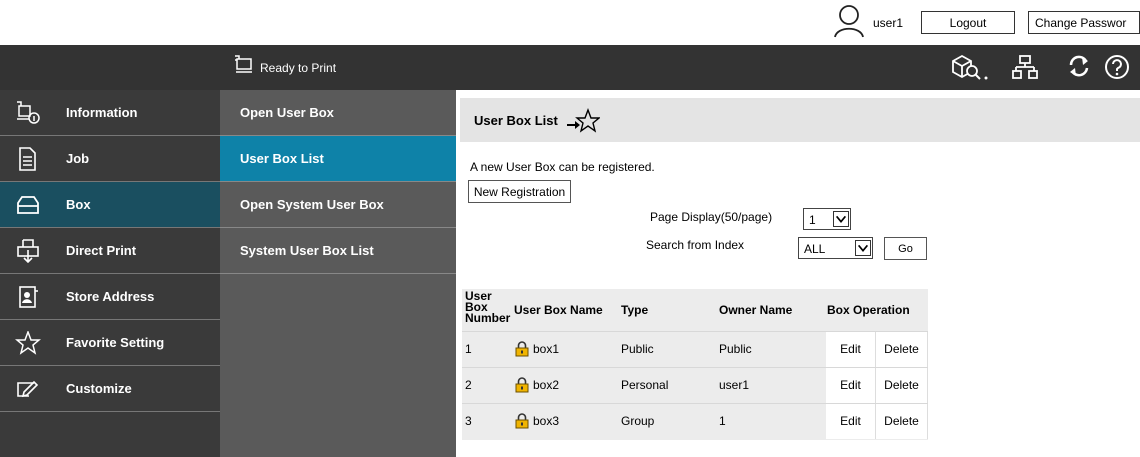  I want to click on subnav-label: User Box List, so click(282, 158).